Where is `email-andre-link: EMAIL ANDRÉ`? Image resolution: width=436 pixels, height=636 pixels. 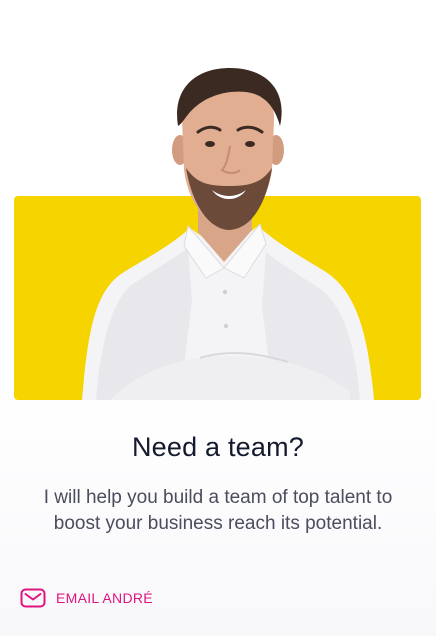
email-andre-link: EMAIL ANDRÉ is located at coordinates (86, 598).